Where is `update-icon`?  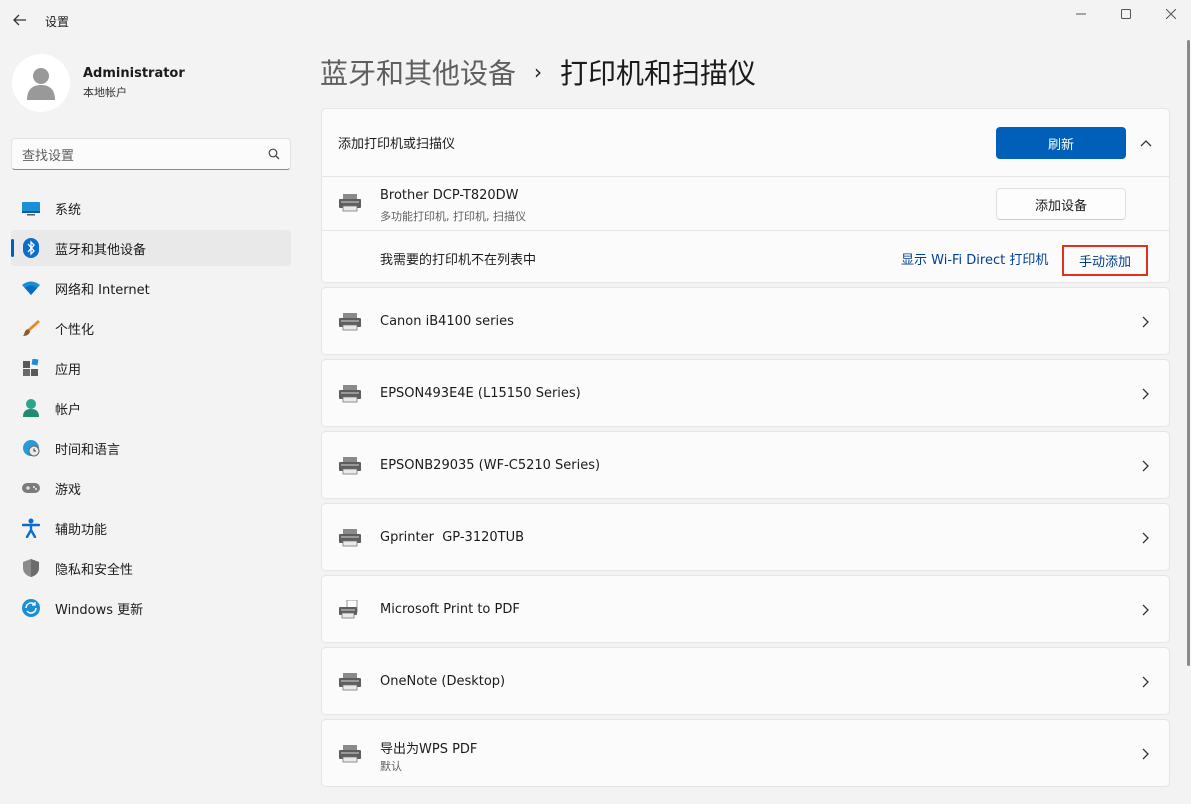 update-icon is located at coordinates (31, 608).